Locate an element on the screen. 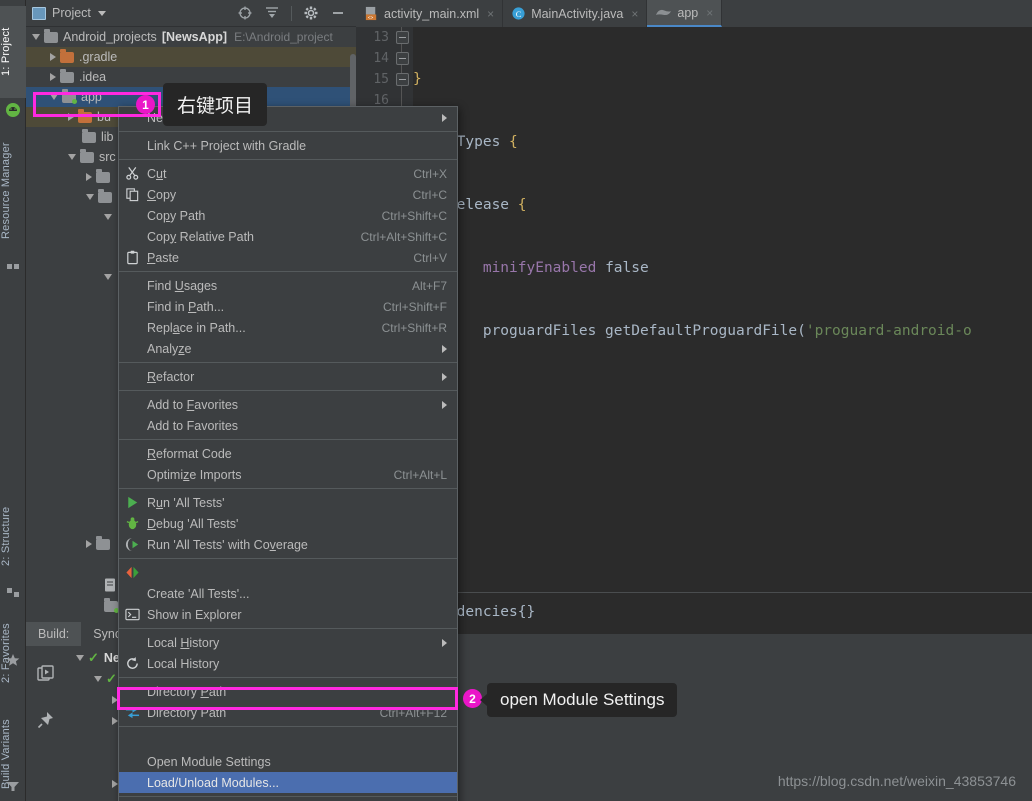 Image resolution: width=1032 pixels, height=801 pixels. compare-icon is located at coordinates (132, 712).